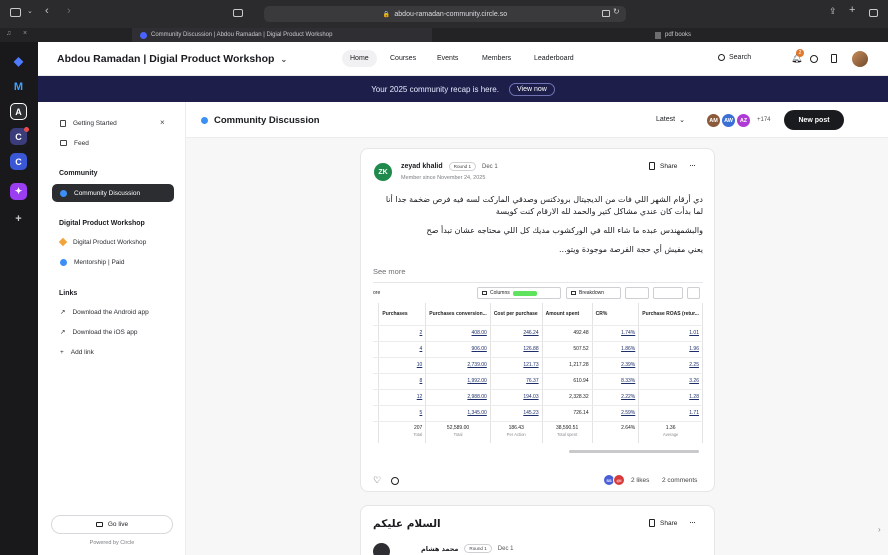  I want to click on sparkle-icon: ✦, so click(18, 191).